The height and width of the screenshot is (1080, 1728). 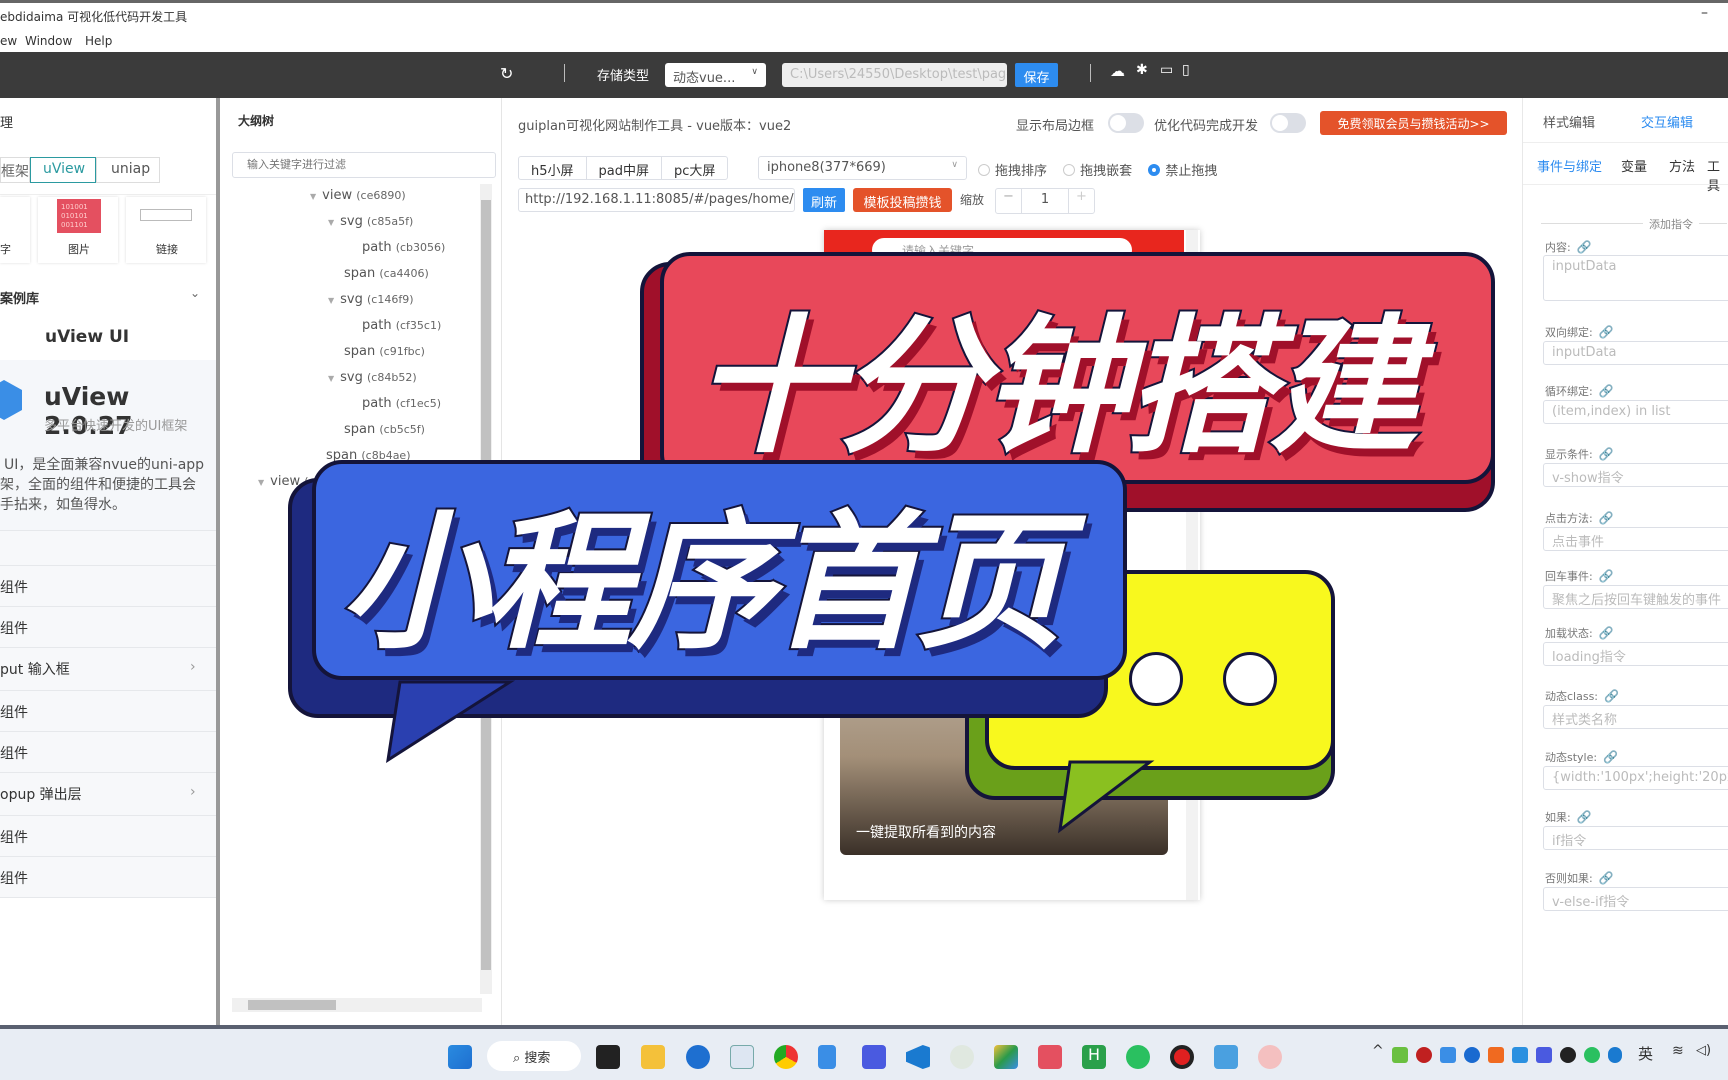 What do you see at coordinates (1036, 75) in the screenshot?
I see `save-button: 保存` at bounding box center [1036, 75].